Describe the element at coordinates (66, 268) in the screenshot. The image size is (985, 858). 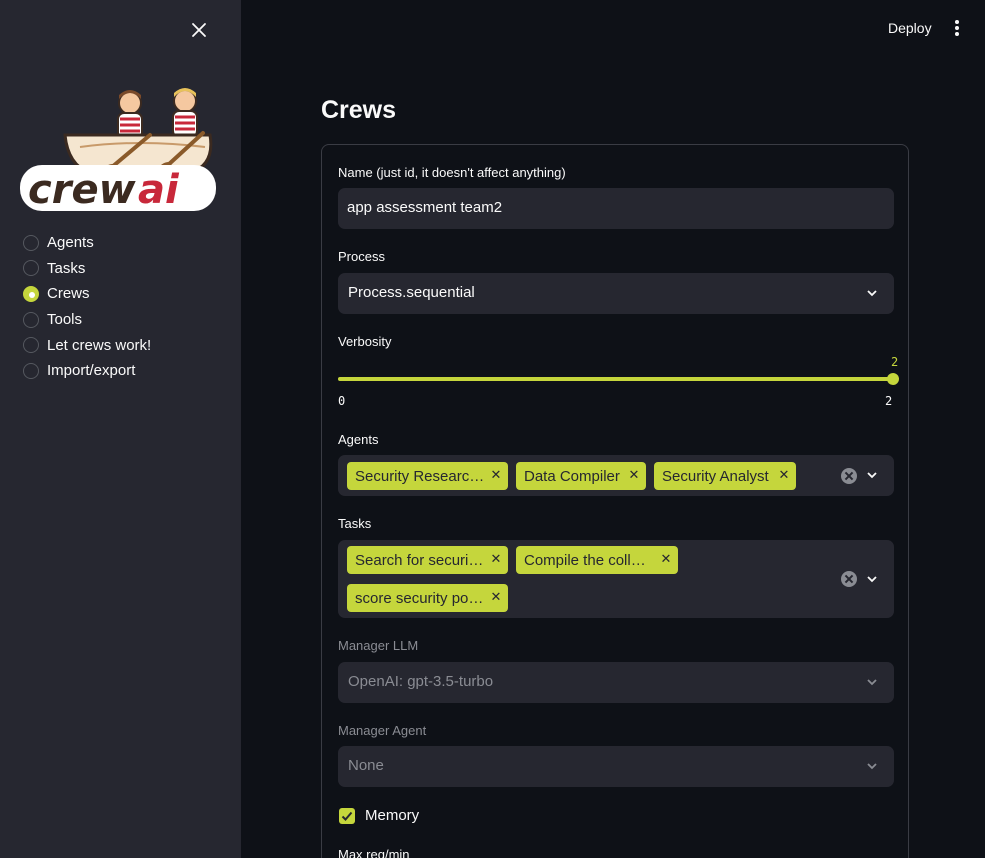
I see `nav-item-label: Tasks` at that location.